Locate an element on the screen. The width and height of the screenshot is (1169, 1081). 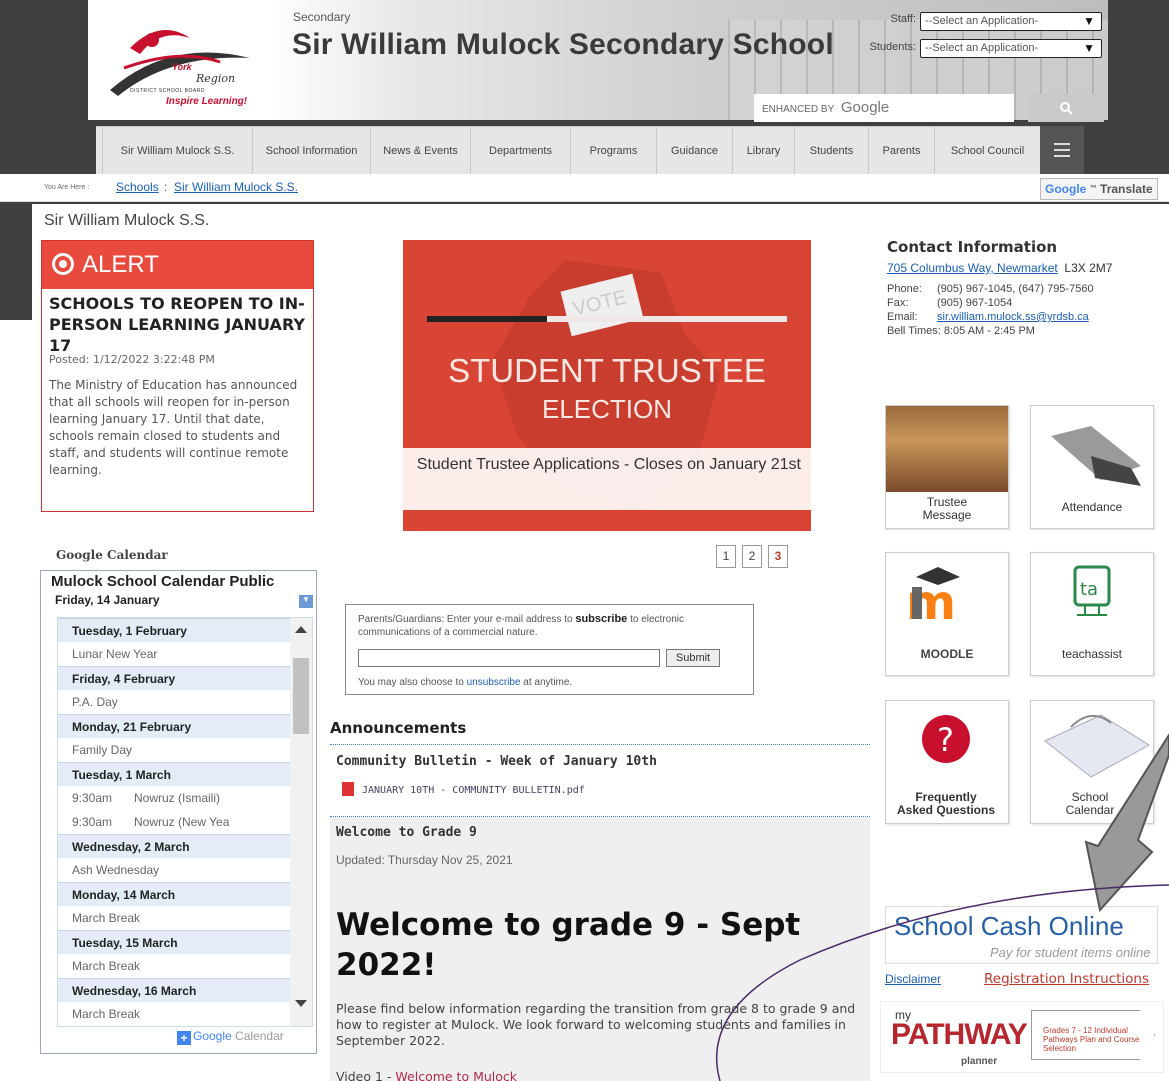
contact-address: 705 Columbus Way, Newmarket L3X 2M7 is located at coordinates (999, 268).